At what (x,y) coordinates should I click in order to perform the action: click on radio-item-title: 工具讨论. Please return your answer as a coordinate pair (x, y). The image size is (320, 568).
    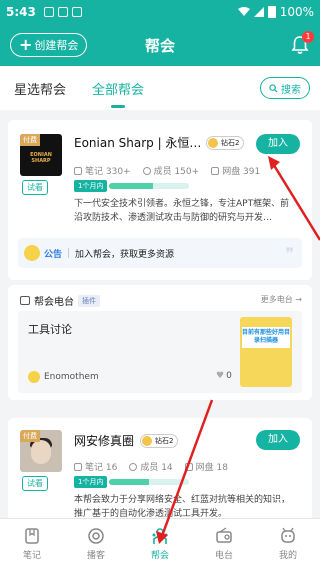
    Looking at the image, I should click on (50, 329).